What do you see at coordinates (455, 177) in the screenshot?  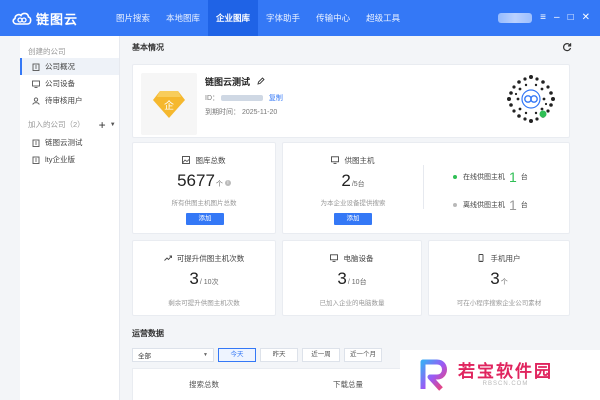 I see `online-dot` at bounding box center [455, 177].